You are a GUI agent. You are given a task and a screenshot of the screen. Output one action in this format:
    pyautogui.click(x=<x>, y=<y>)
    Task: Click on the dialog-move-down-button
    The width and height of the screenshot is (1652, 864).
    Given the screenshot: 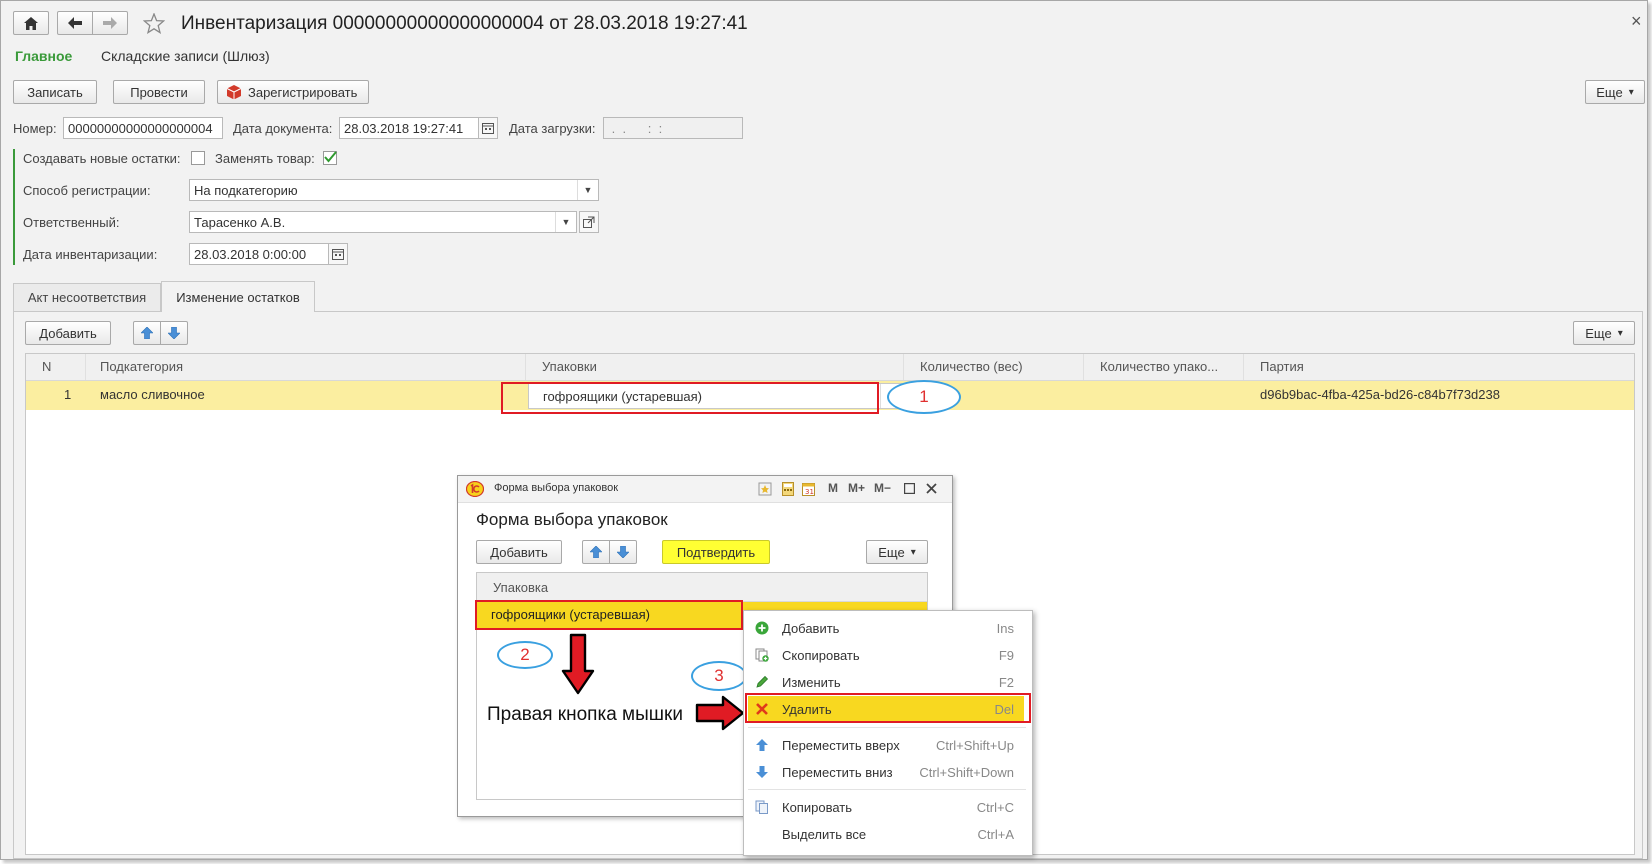 What is the action you would take?
    pyautogui.click(x=623, y=552)
    